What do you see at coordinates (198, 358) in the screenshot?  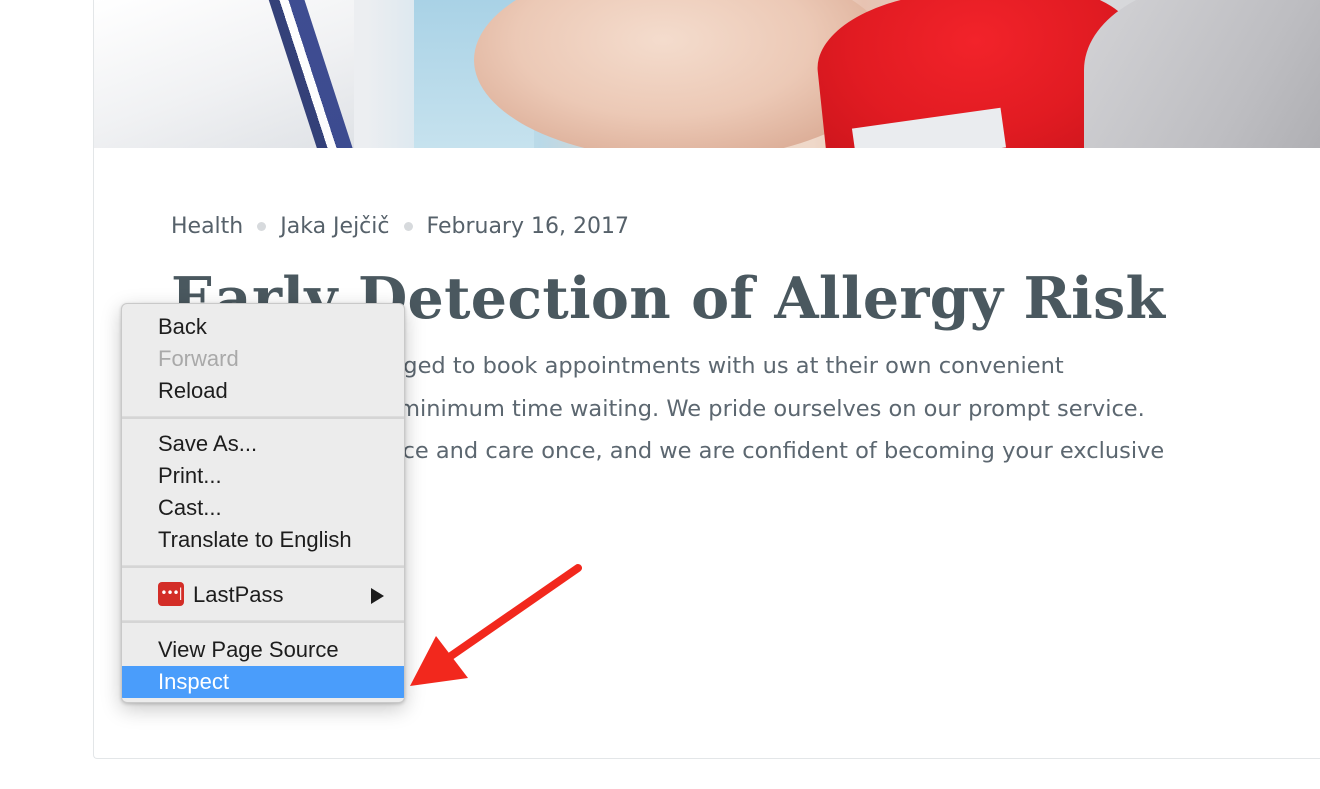 I see `menu-item-forward: Forward` at bounding box center [198, 358].